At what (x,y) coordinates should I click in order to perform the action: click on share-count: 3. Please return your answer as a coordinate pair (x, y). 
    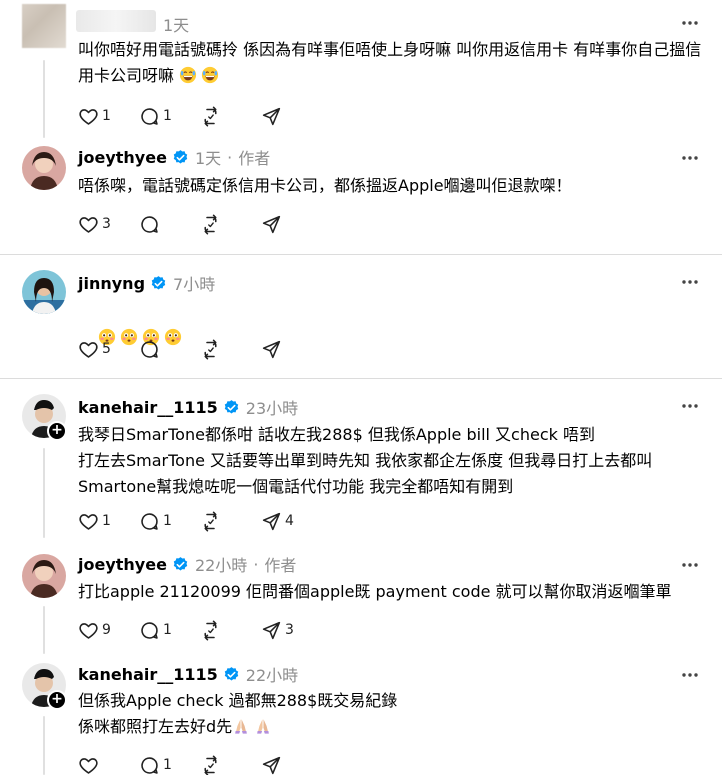
    Looking at the image, I should click on (289, 630).